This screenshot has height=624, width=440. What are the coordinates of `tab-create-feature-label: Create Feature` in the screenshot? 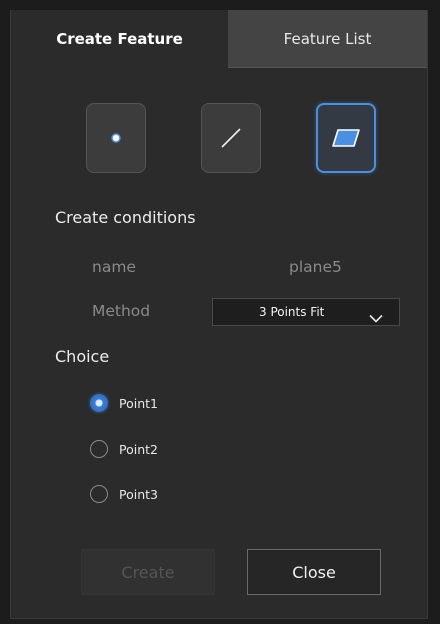 It's located at (119, 39).